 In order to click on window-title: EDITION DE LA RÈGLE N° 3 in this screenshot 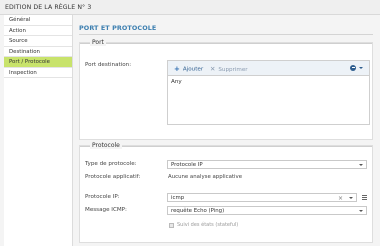, I will do `click(190, 7)`.